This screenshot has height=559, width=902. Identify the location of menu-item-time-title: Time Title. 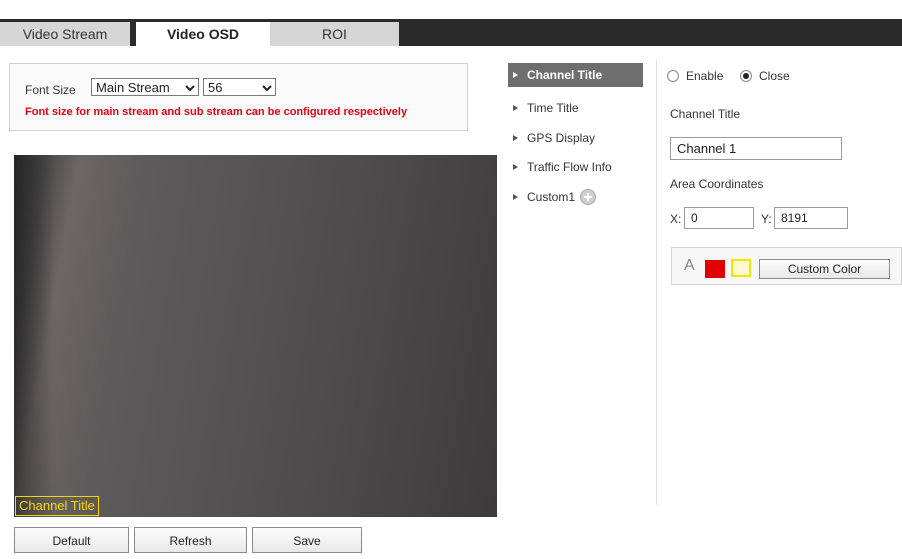
(575, 108).